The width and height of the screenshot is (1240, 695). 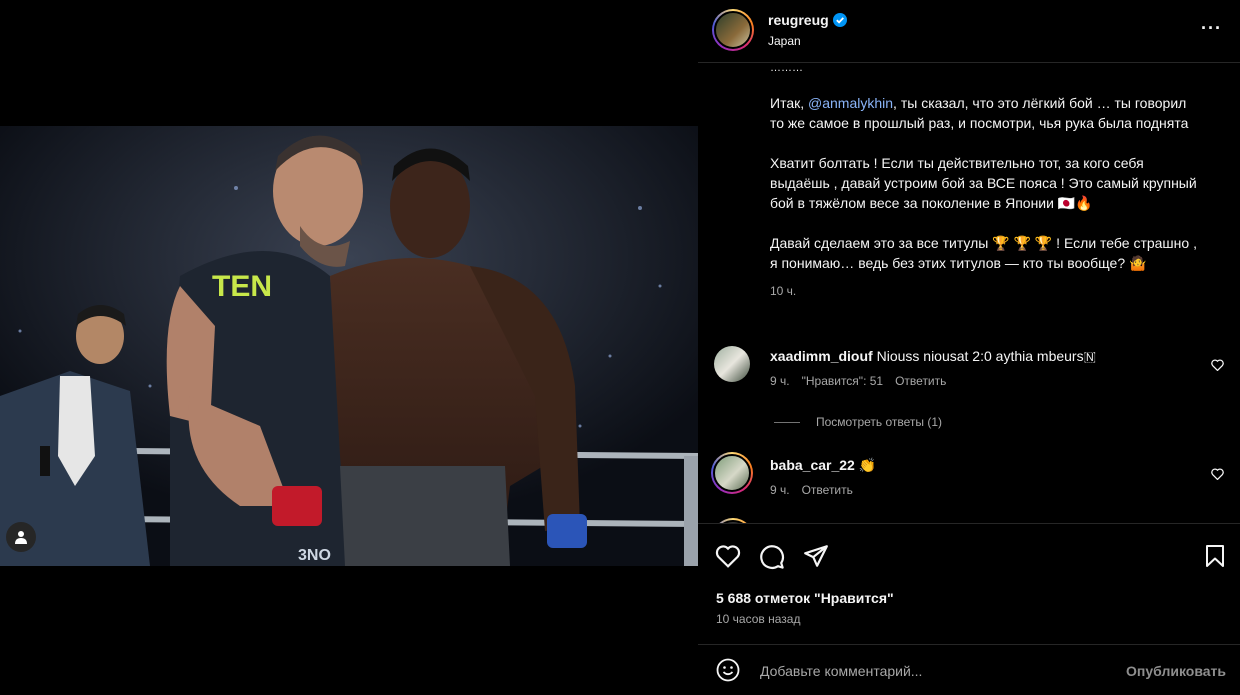 What do you see at coordinates (967, 478) in the screenshot?
I see `comment-item: baba_car_22 👏 9 ч. Ответить` at bounding box center [967, 478].